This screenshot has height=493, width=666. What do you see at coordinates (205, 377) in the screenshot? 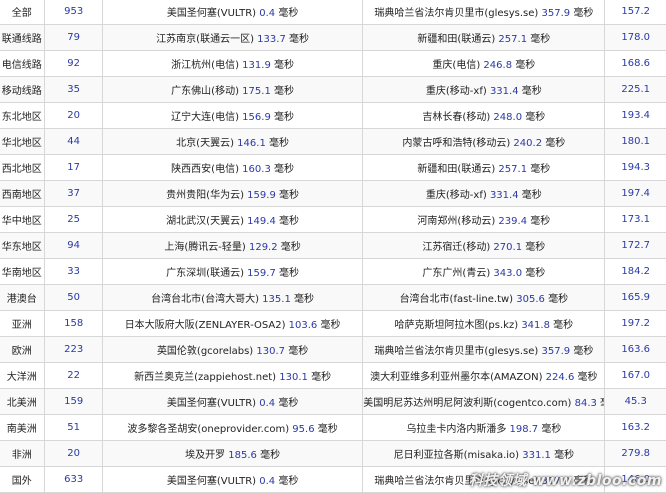
I see `fastest-location: 新西兰奥克兰(zappiehost.net)` at bounding box center [205, 377].